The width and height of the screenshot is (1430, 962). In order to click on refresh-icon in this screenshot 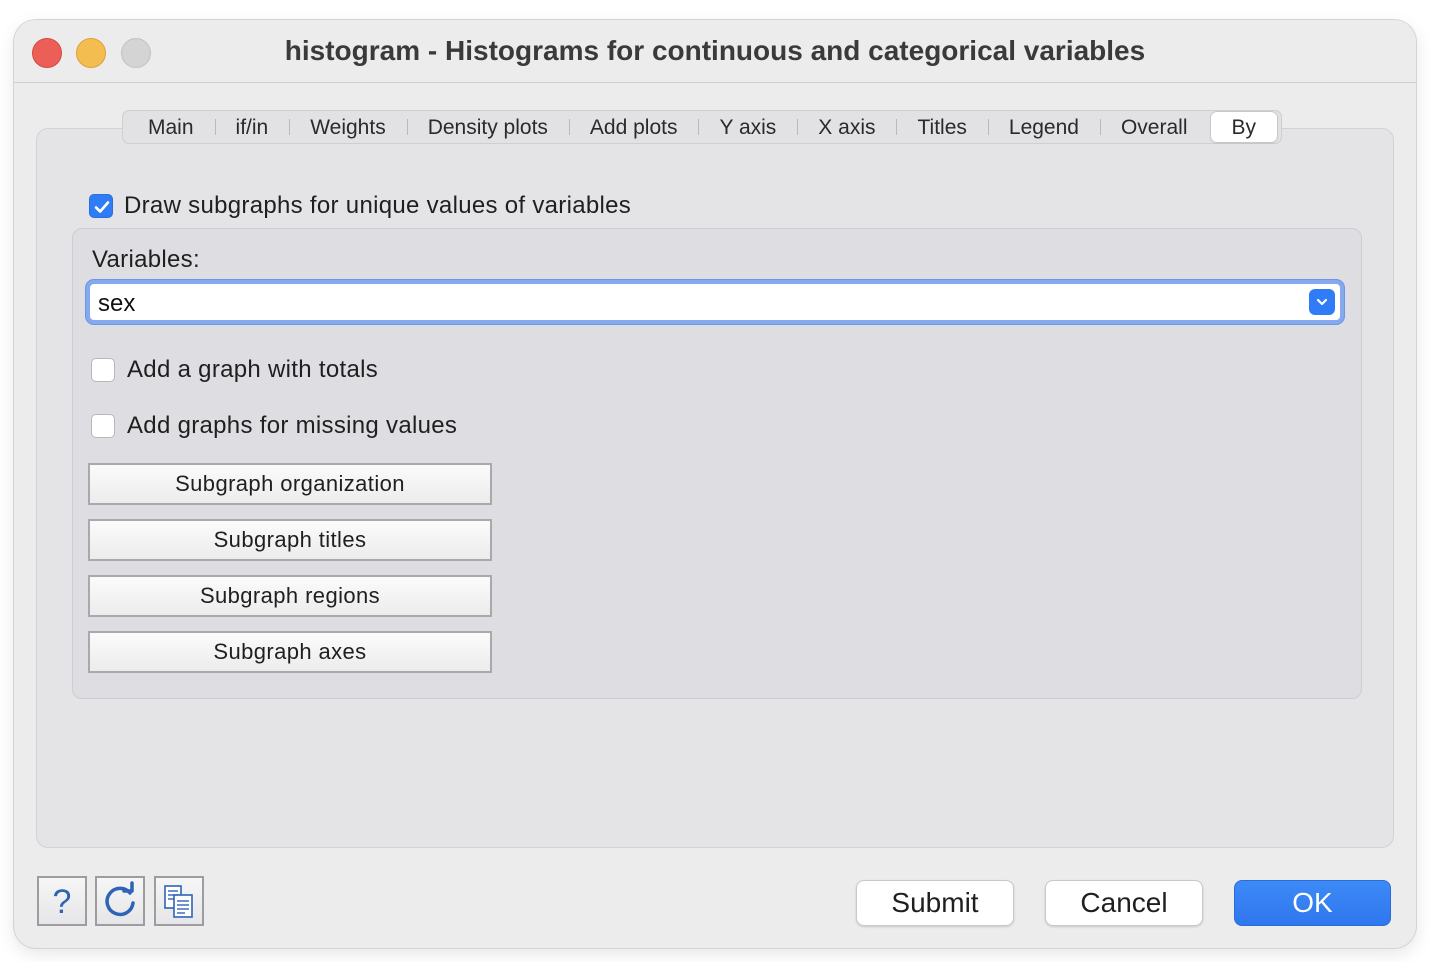, I will do `click(120, 899)`.